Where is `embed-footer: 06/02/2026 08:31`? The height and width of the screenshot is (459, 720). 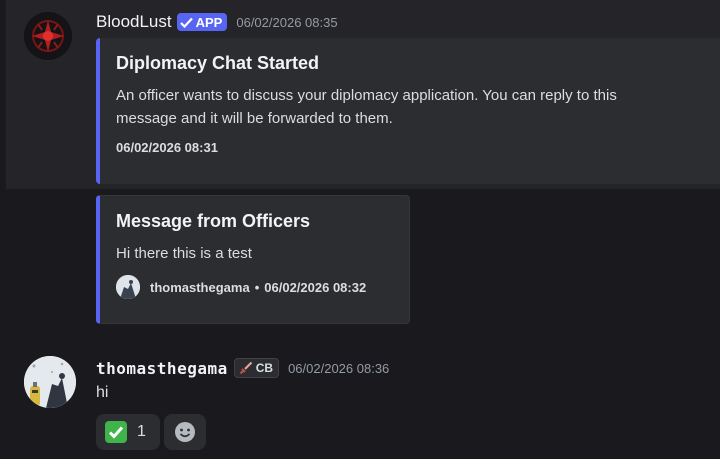 embed-footer: 06/02/2026 08:31 is located at coordinates (410, 147).